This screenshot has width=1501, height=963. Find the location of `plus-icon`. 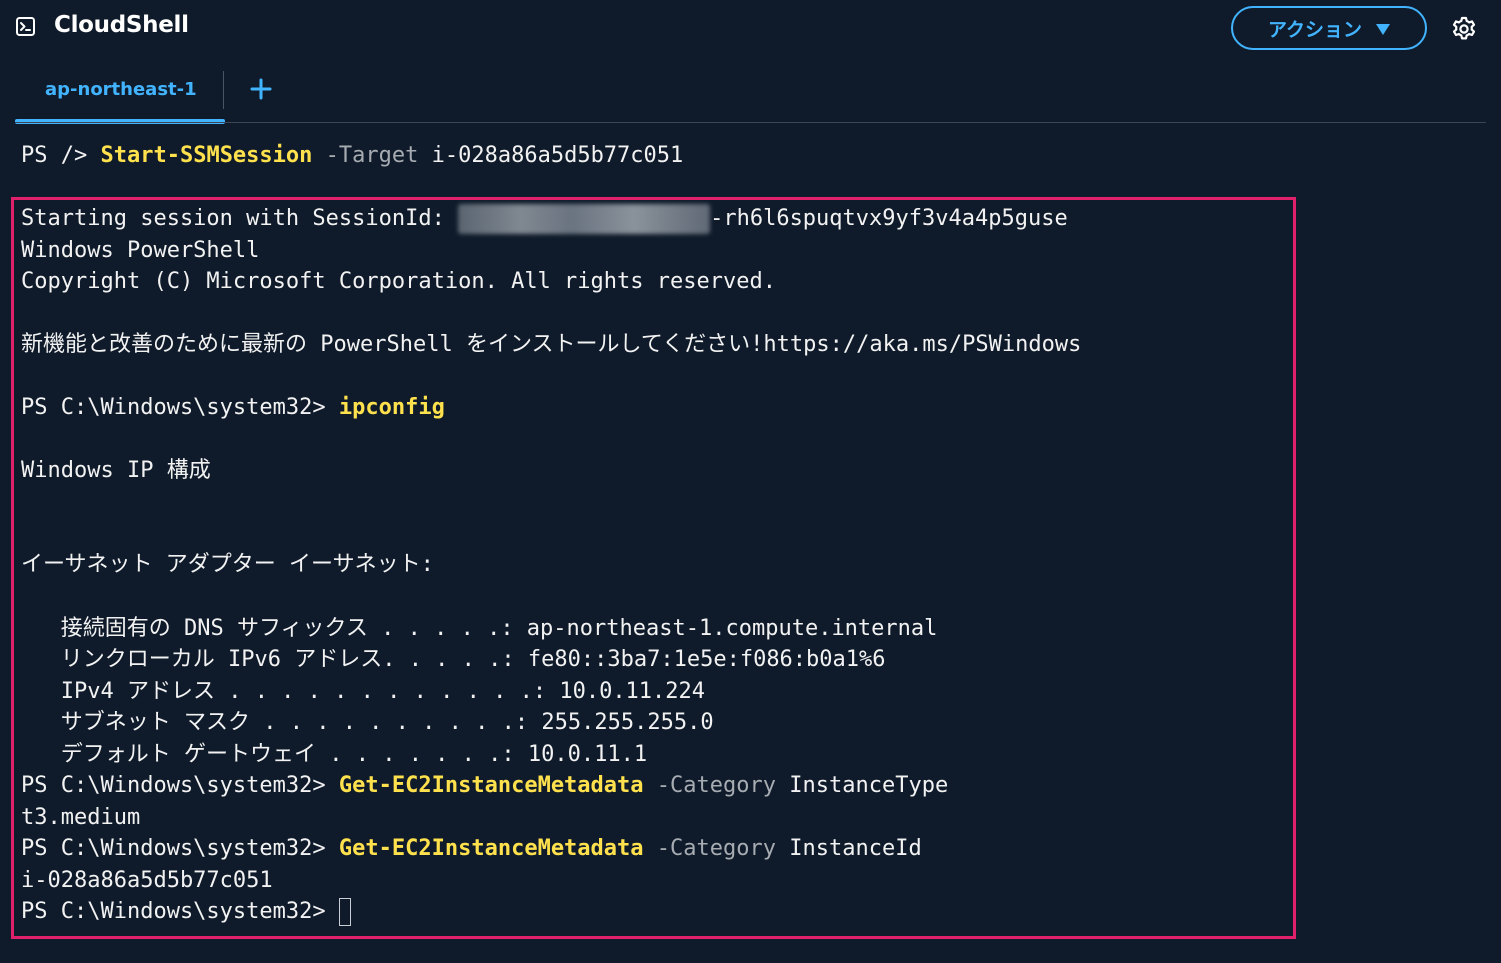

plus-icon is located at coordinates (261, 90).